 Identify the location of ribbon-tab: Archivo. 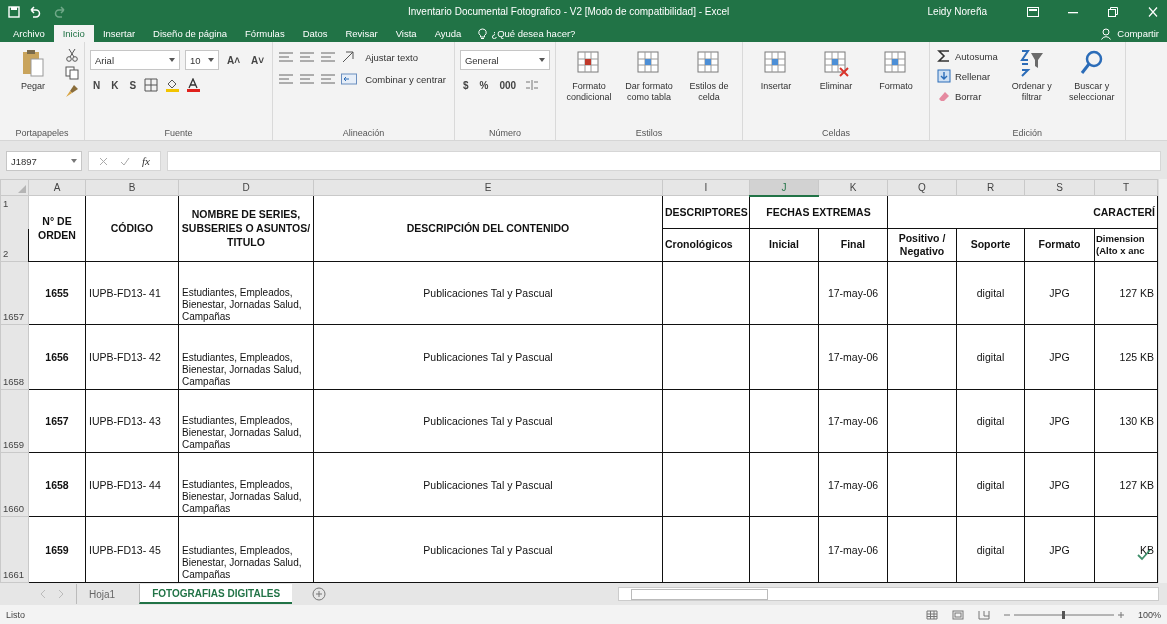
(29, 33).